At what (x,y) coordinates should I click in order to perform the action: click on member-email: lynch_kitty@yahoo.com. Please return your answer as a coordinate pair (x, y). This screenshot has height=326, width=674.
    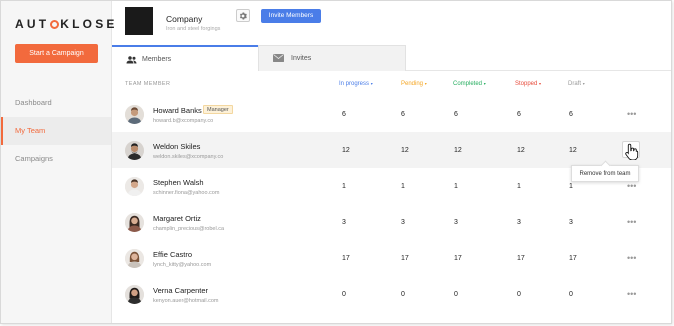
    Looking at the image, I should click on (182, 265).